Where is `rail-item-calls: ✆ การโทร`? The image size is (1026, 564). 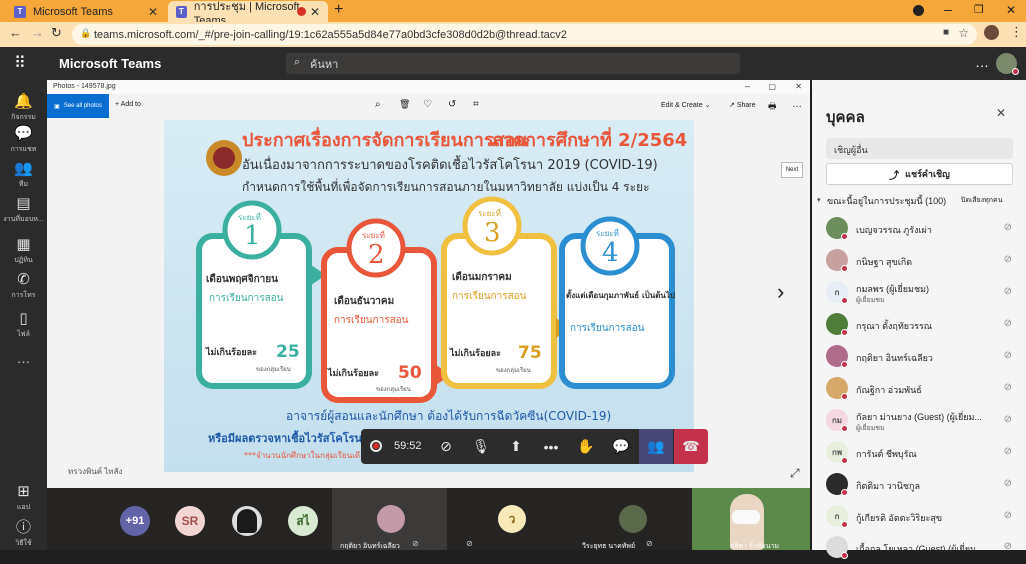 rail-item-calls: ✆ การโทร is located at coordinates (23, 286).